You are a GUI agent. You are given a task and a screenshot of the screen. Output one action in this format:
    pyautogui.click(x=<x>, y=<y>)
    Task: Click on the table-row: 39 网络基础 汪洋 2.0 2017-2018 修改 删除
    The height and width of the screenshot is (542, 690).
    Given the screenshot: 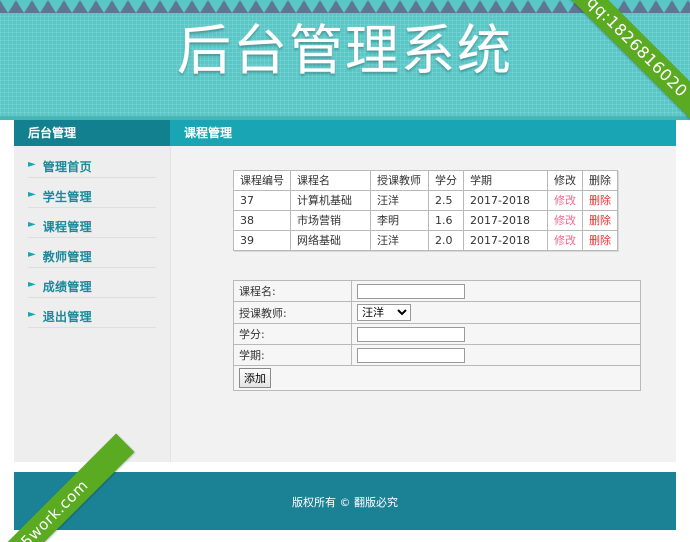 What is the action you would take?
    pyautogui.click(x=425, y=240)
    